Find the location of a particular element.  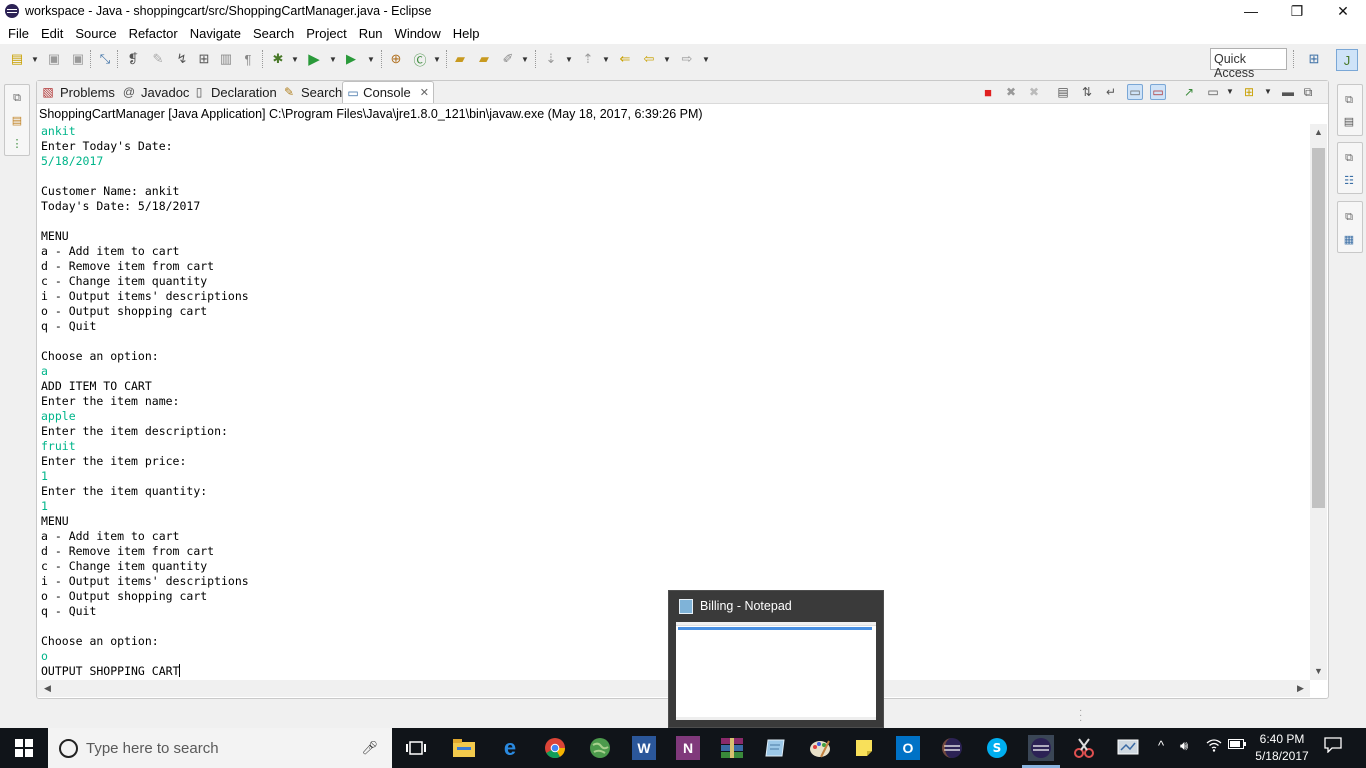

run-icon: ▶ is located at coordinates (314, 59).